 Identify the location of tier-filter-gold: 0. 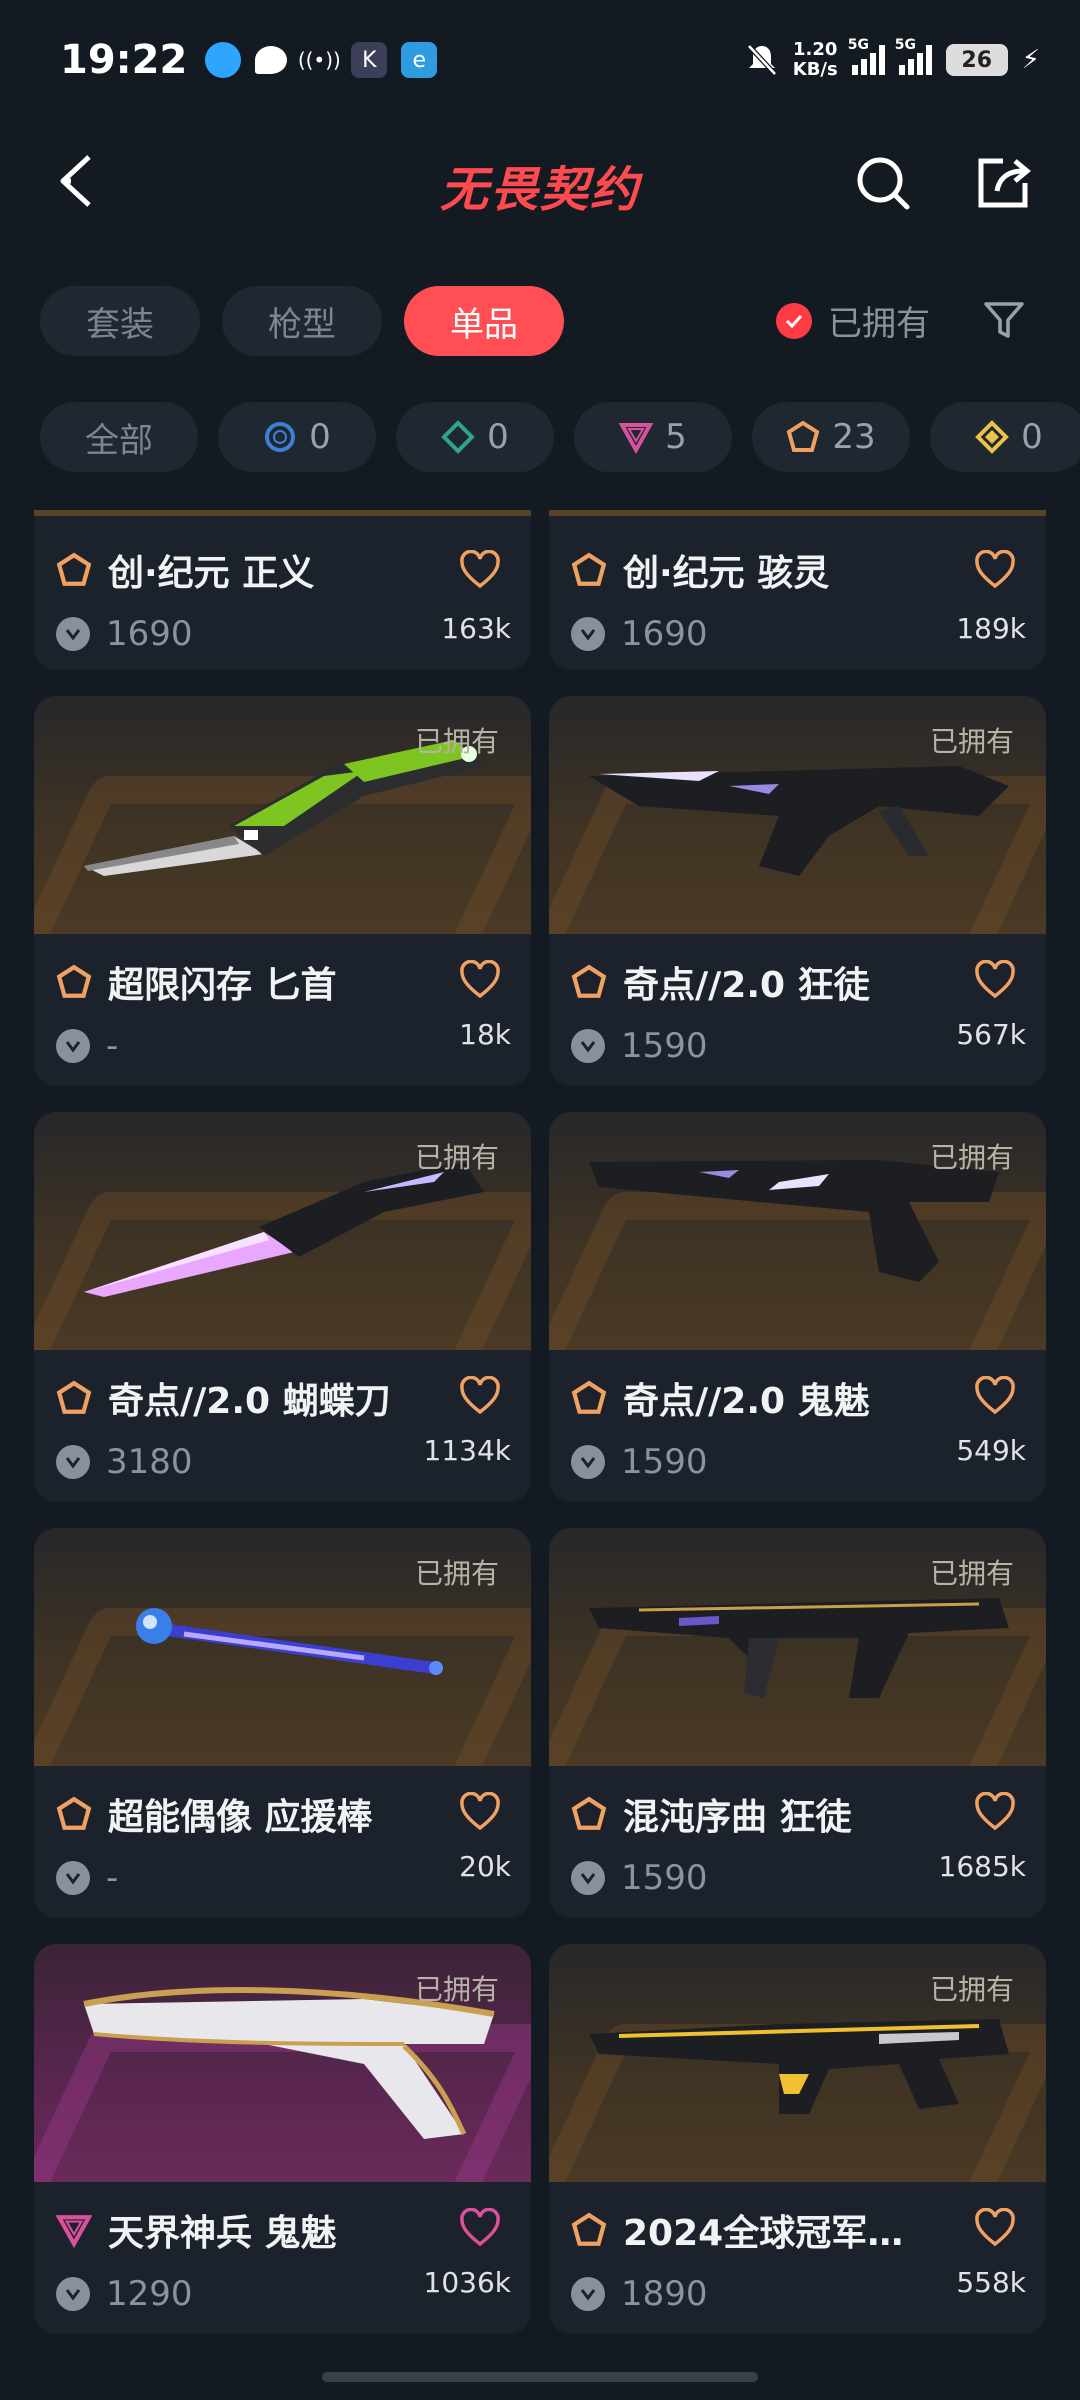
(1005, 437).